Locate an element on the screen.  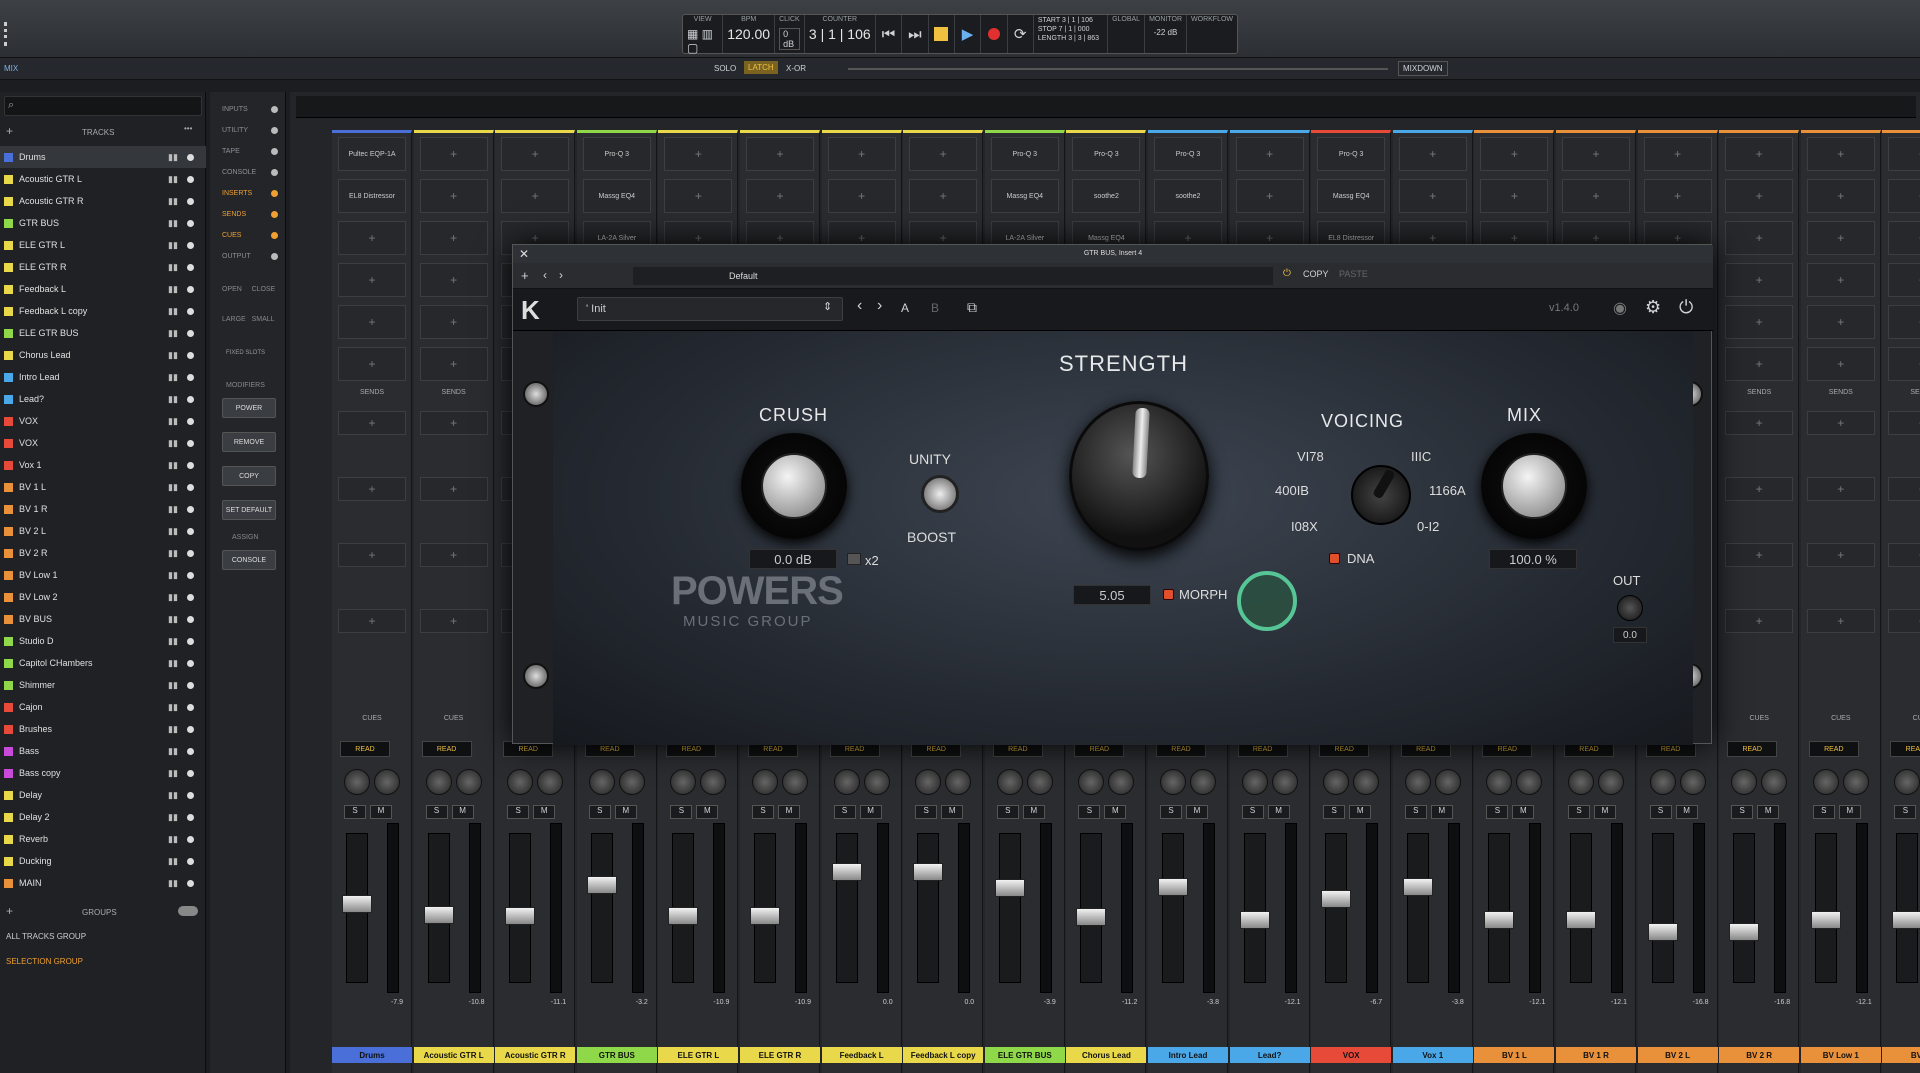
search-input: ⌕ is located at coordinates (103, 106).